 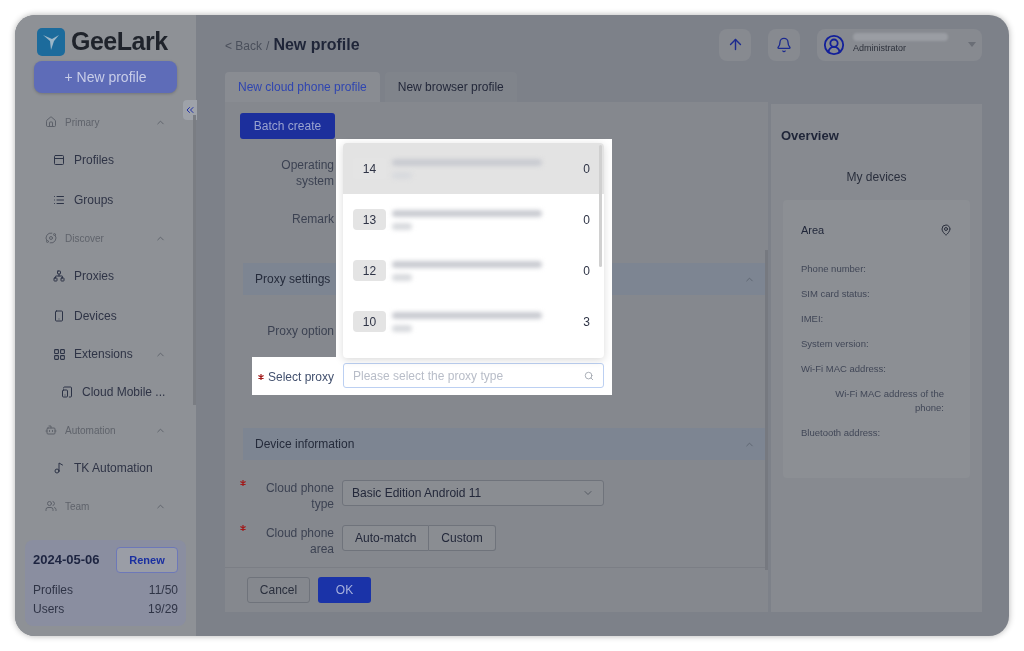 I want to click on field-label: Cloud phone area, so click(x=299, y=541).